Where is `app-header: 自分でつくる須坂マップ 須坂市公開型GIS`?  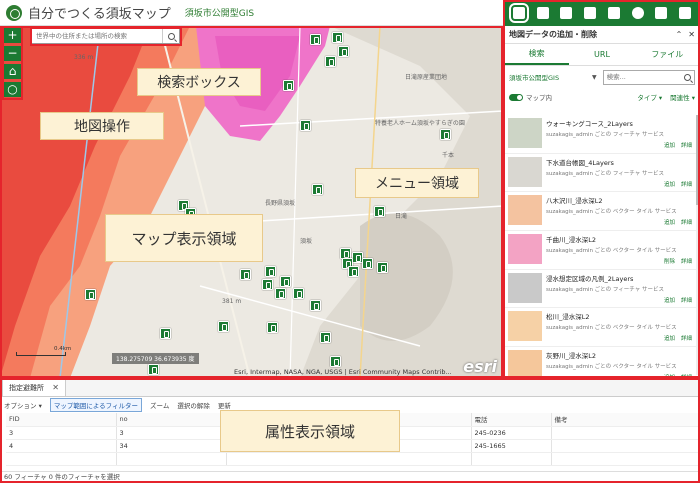 app-header: 自分でつくる須坂マップ 須坂市公開型GIS is located at coordinates (251, 13).